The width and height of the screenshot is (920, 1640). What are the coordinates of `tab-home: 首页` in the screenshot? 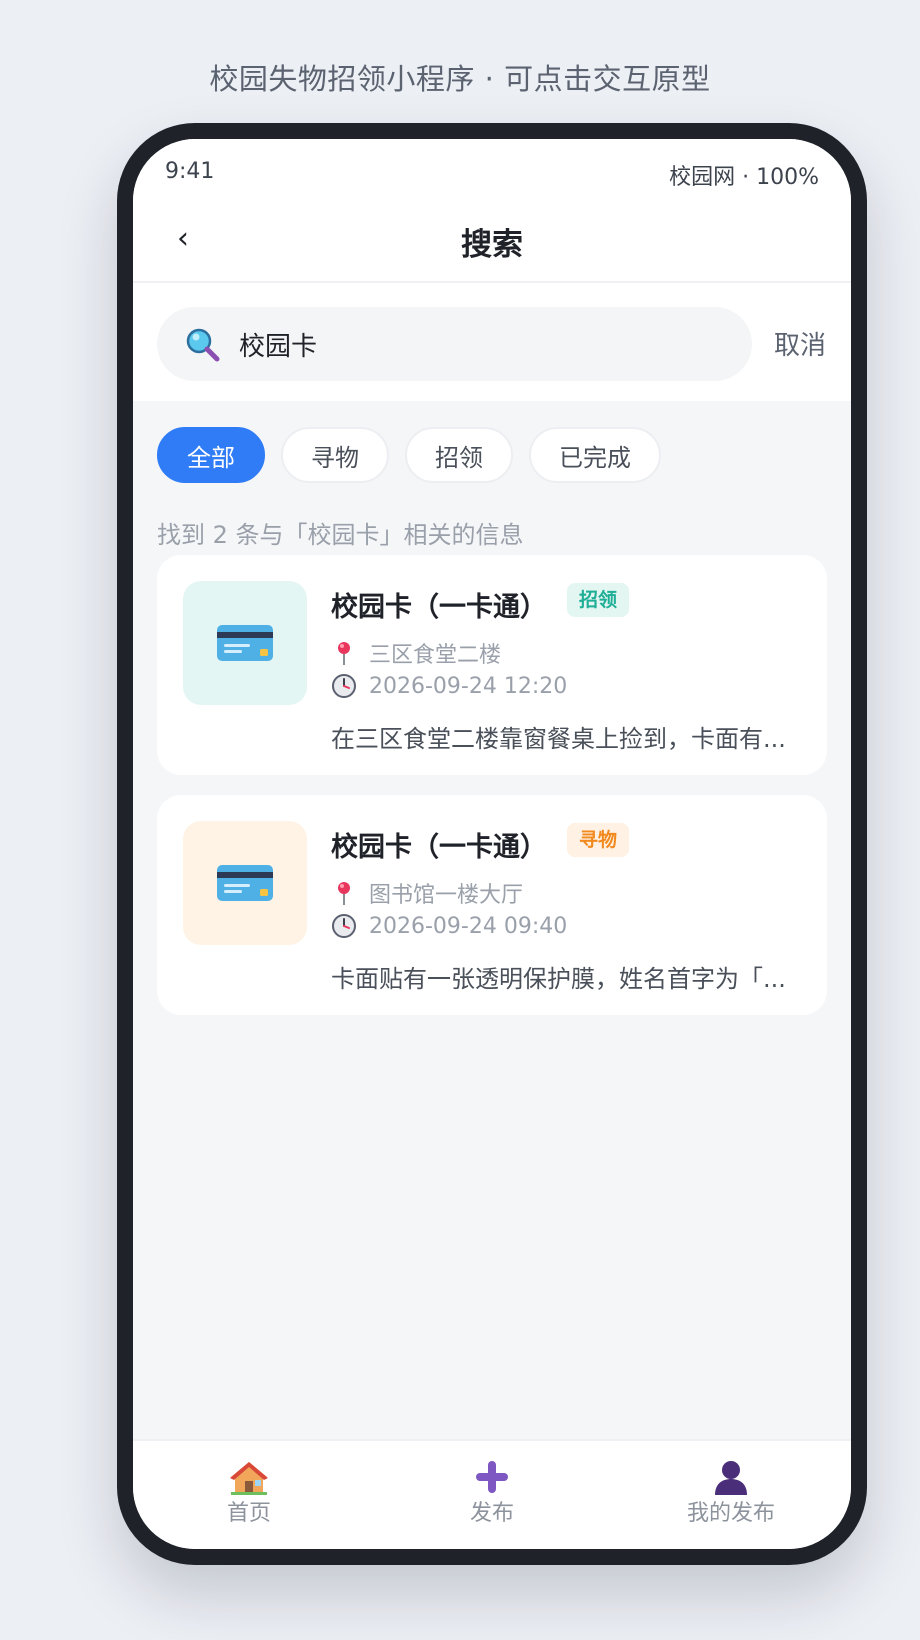 It's located at (249, 1493).